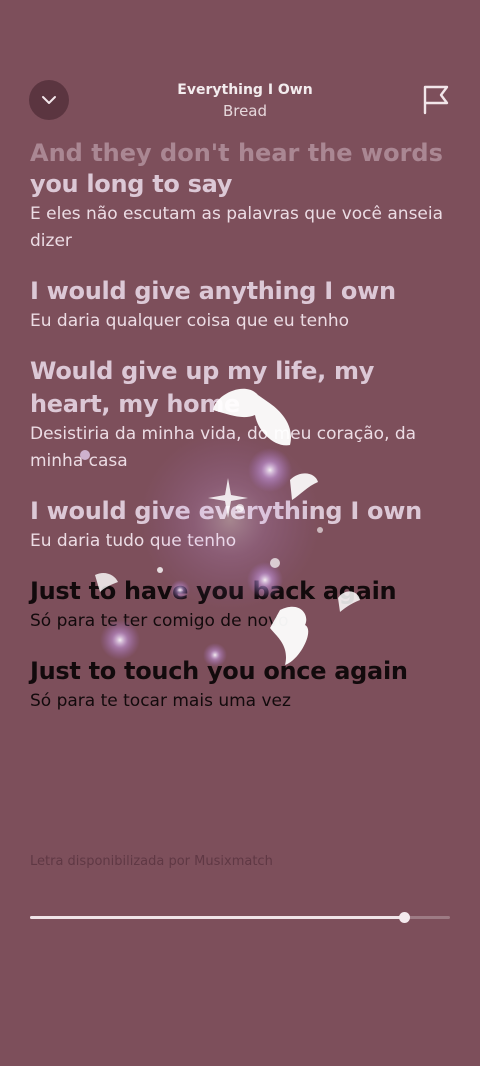 The width and height of the screenshot is (480, 1066). I want to click on chevron-down-icon, so click(49, 100).